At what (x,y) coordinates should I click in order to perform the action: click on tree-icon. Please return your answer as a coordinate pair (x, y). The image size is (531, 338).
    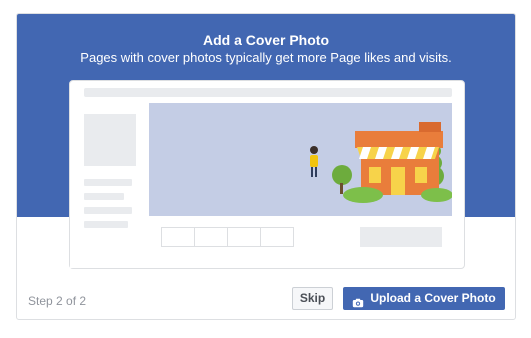
    Looking at the image, I should click on (342, 175).